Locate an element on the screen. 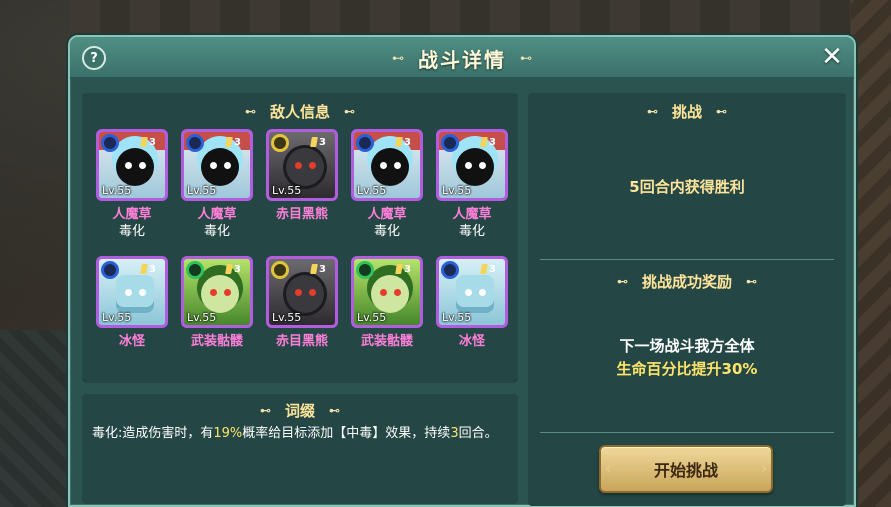  affix-text-part: 回合。 is located at coordinates (478, 433).